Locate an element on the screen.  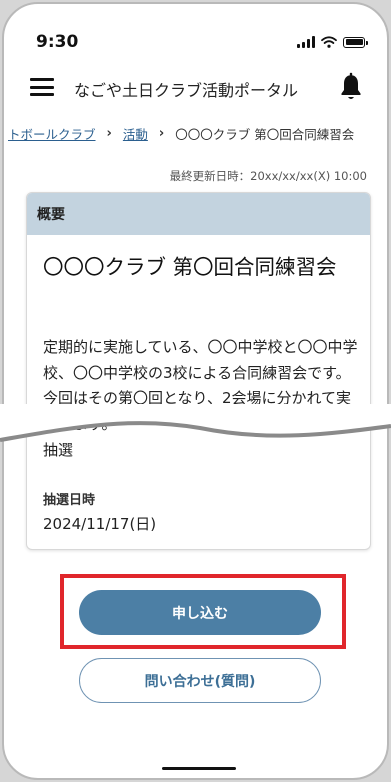
battery-icon is located at coordinates (355, 42).